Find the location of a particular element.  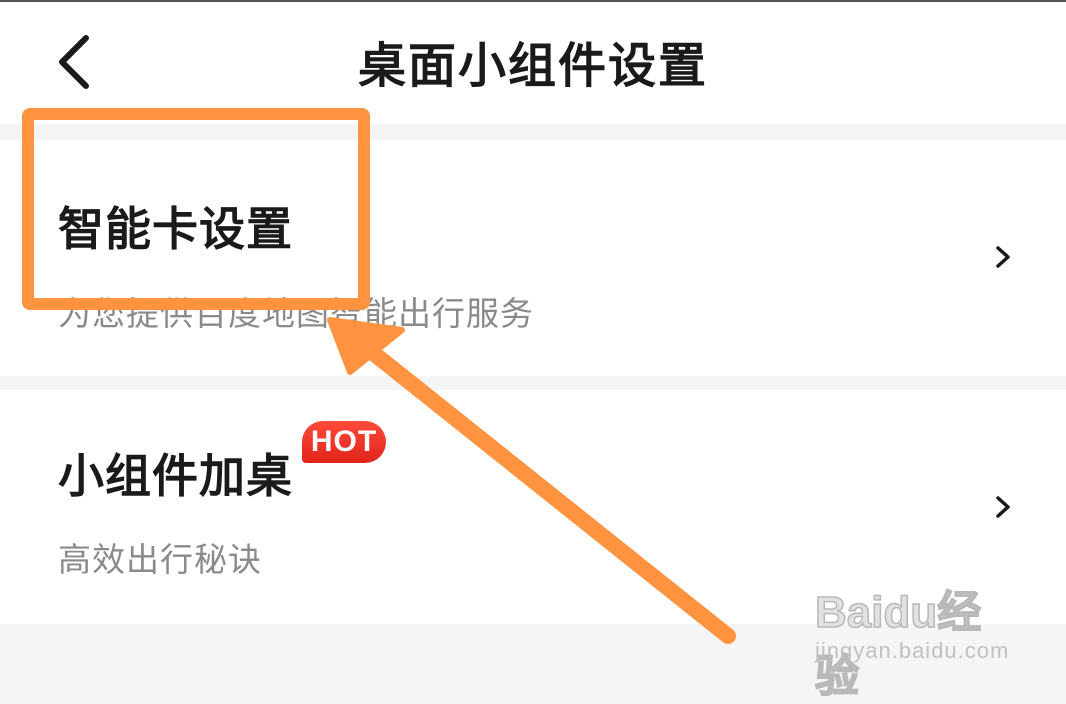

item-title: 小组件加桌 is located at coordinates (175, 476).